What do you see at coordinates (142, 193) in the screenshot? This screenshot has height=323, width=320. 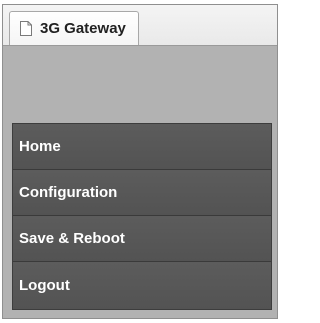 I see `menu-item-configuration: Configuration` at bounding box center [142, 193].